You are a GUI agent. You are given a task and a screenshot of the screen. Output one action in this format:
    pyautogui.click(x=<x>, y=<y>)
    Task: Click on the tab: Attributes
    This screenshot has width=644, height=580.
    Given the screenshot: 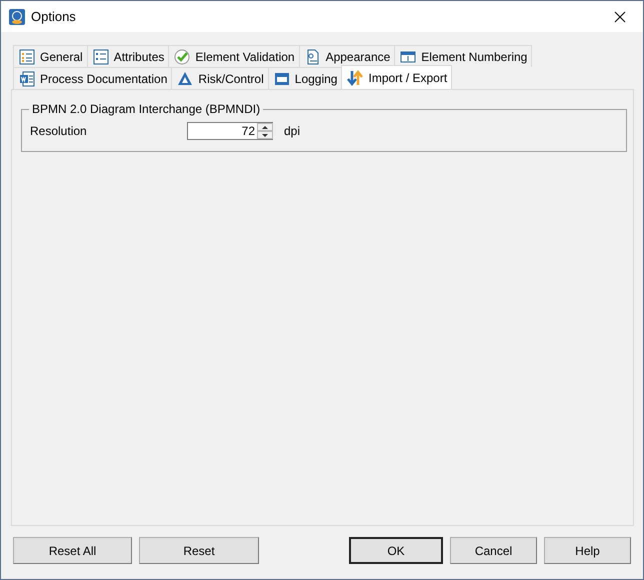 What is the action you would take?
    pyautogui.click(x=128, y=56)
    